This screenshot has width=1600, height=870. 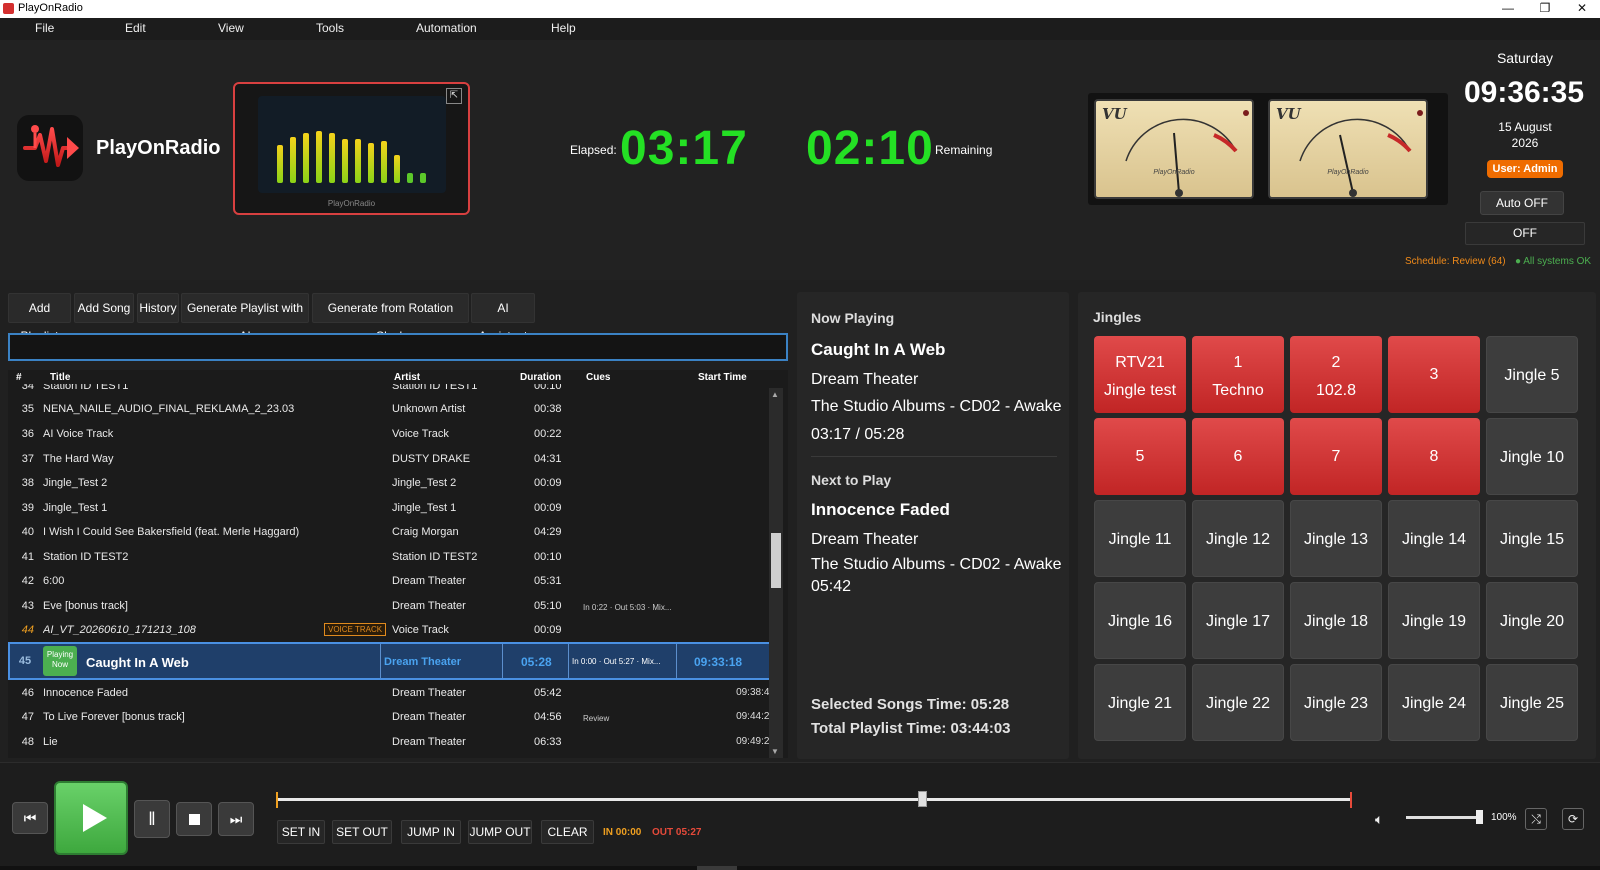 I want to click on jingle-button: Jingle 14, so click(x=1434, y=538).